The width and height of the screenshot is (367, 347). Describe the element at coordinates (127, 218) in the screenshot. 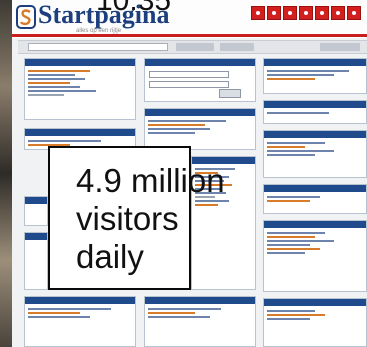

I see `callout-line-2: visitors` at that location.